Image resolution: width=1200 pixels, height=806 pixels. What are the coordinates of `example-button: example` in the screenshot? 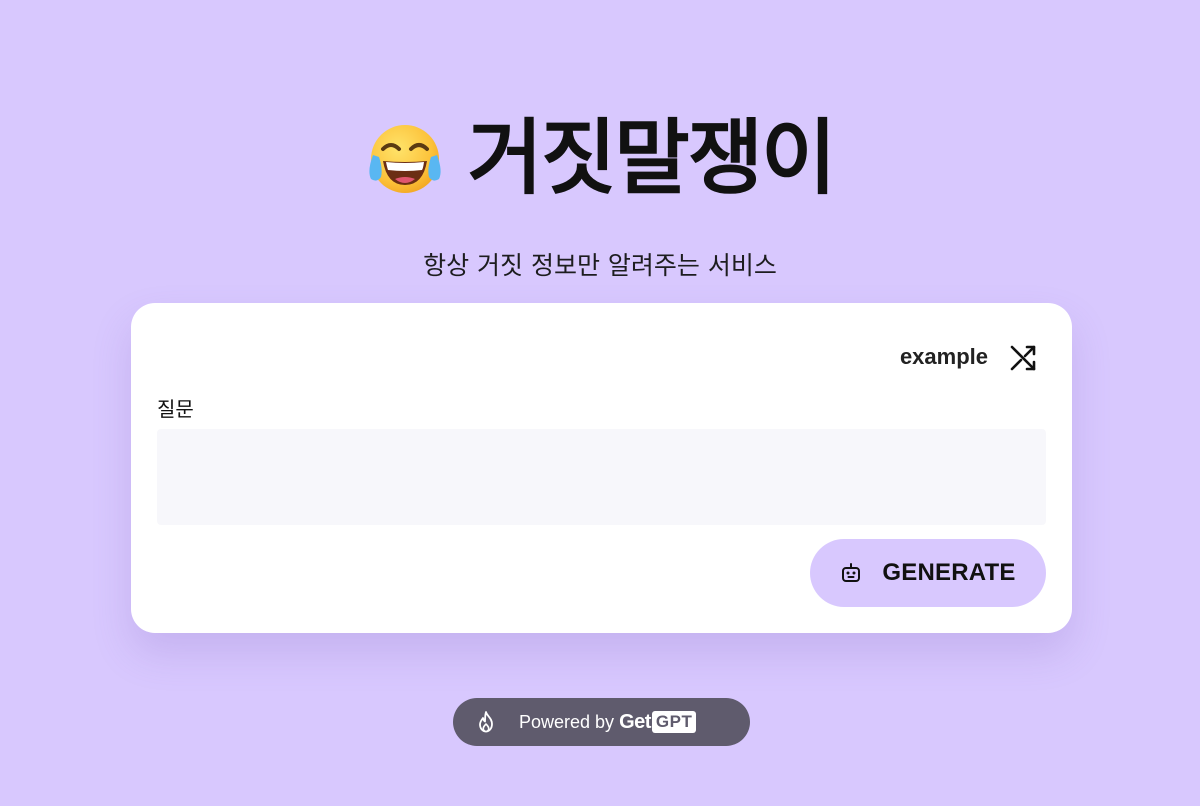 It's located at (970, 357).